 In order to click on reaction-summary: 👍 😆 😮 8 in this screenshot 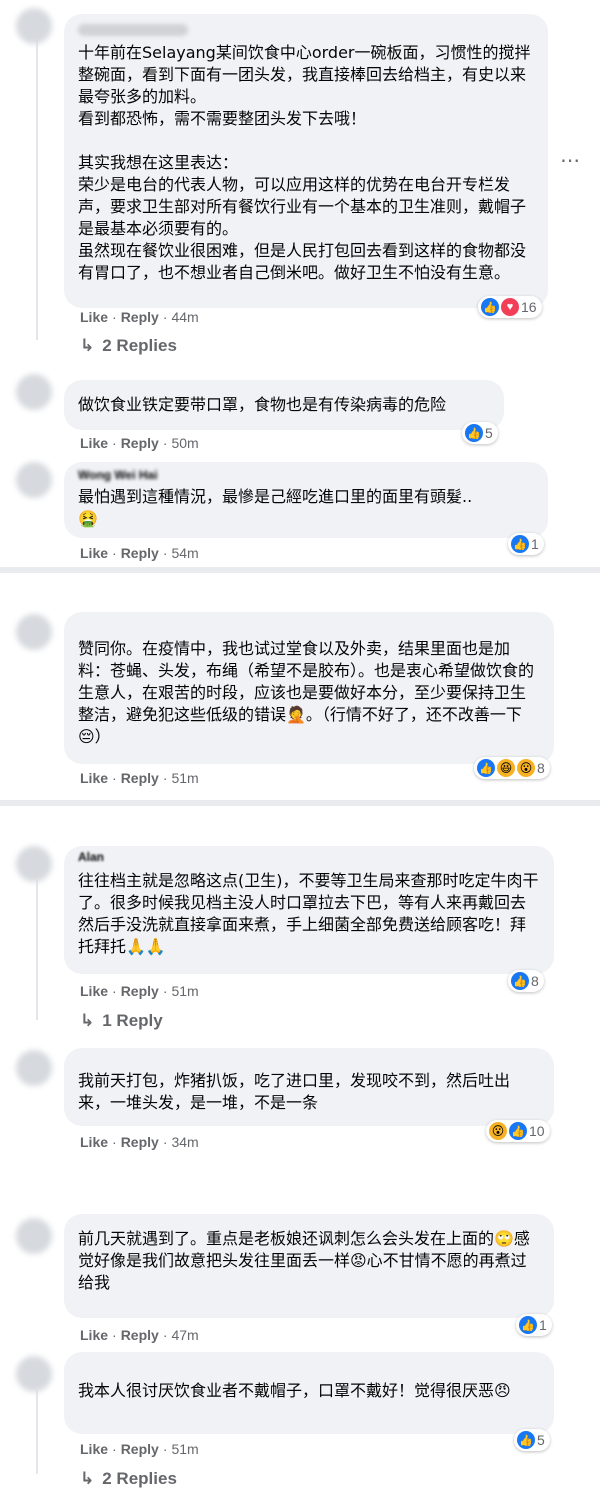, I will do `click(512, 768)`.